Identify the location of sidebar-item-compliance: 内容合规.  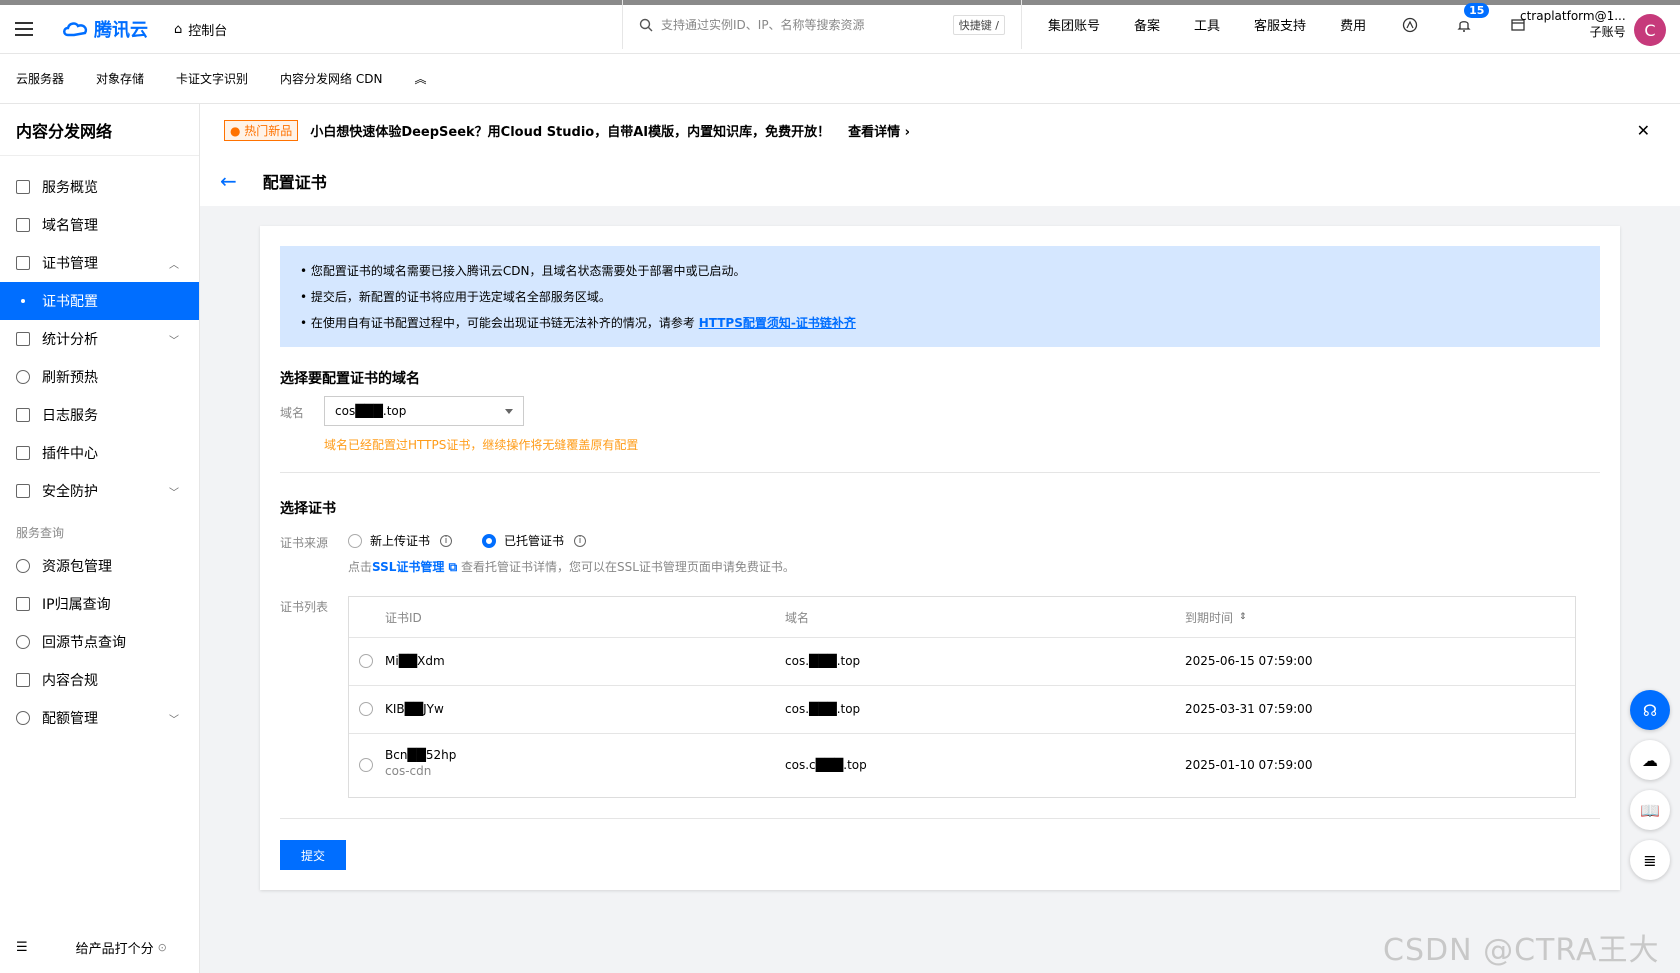
(99, 680).